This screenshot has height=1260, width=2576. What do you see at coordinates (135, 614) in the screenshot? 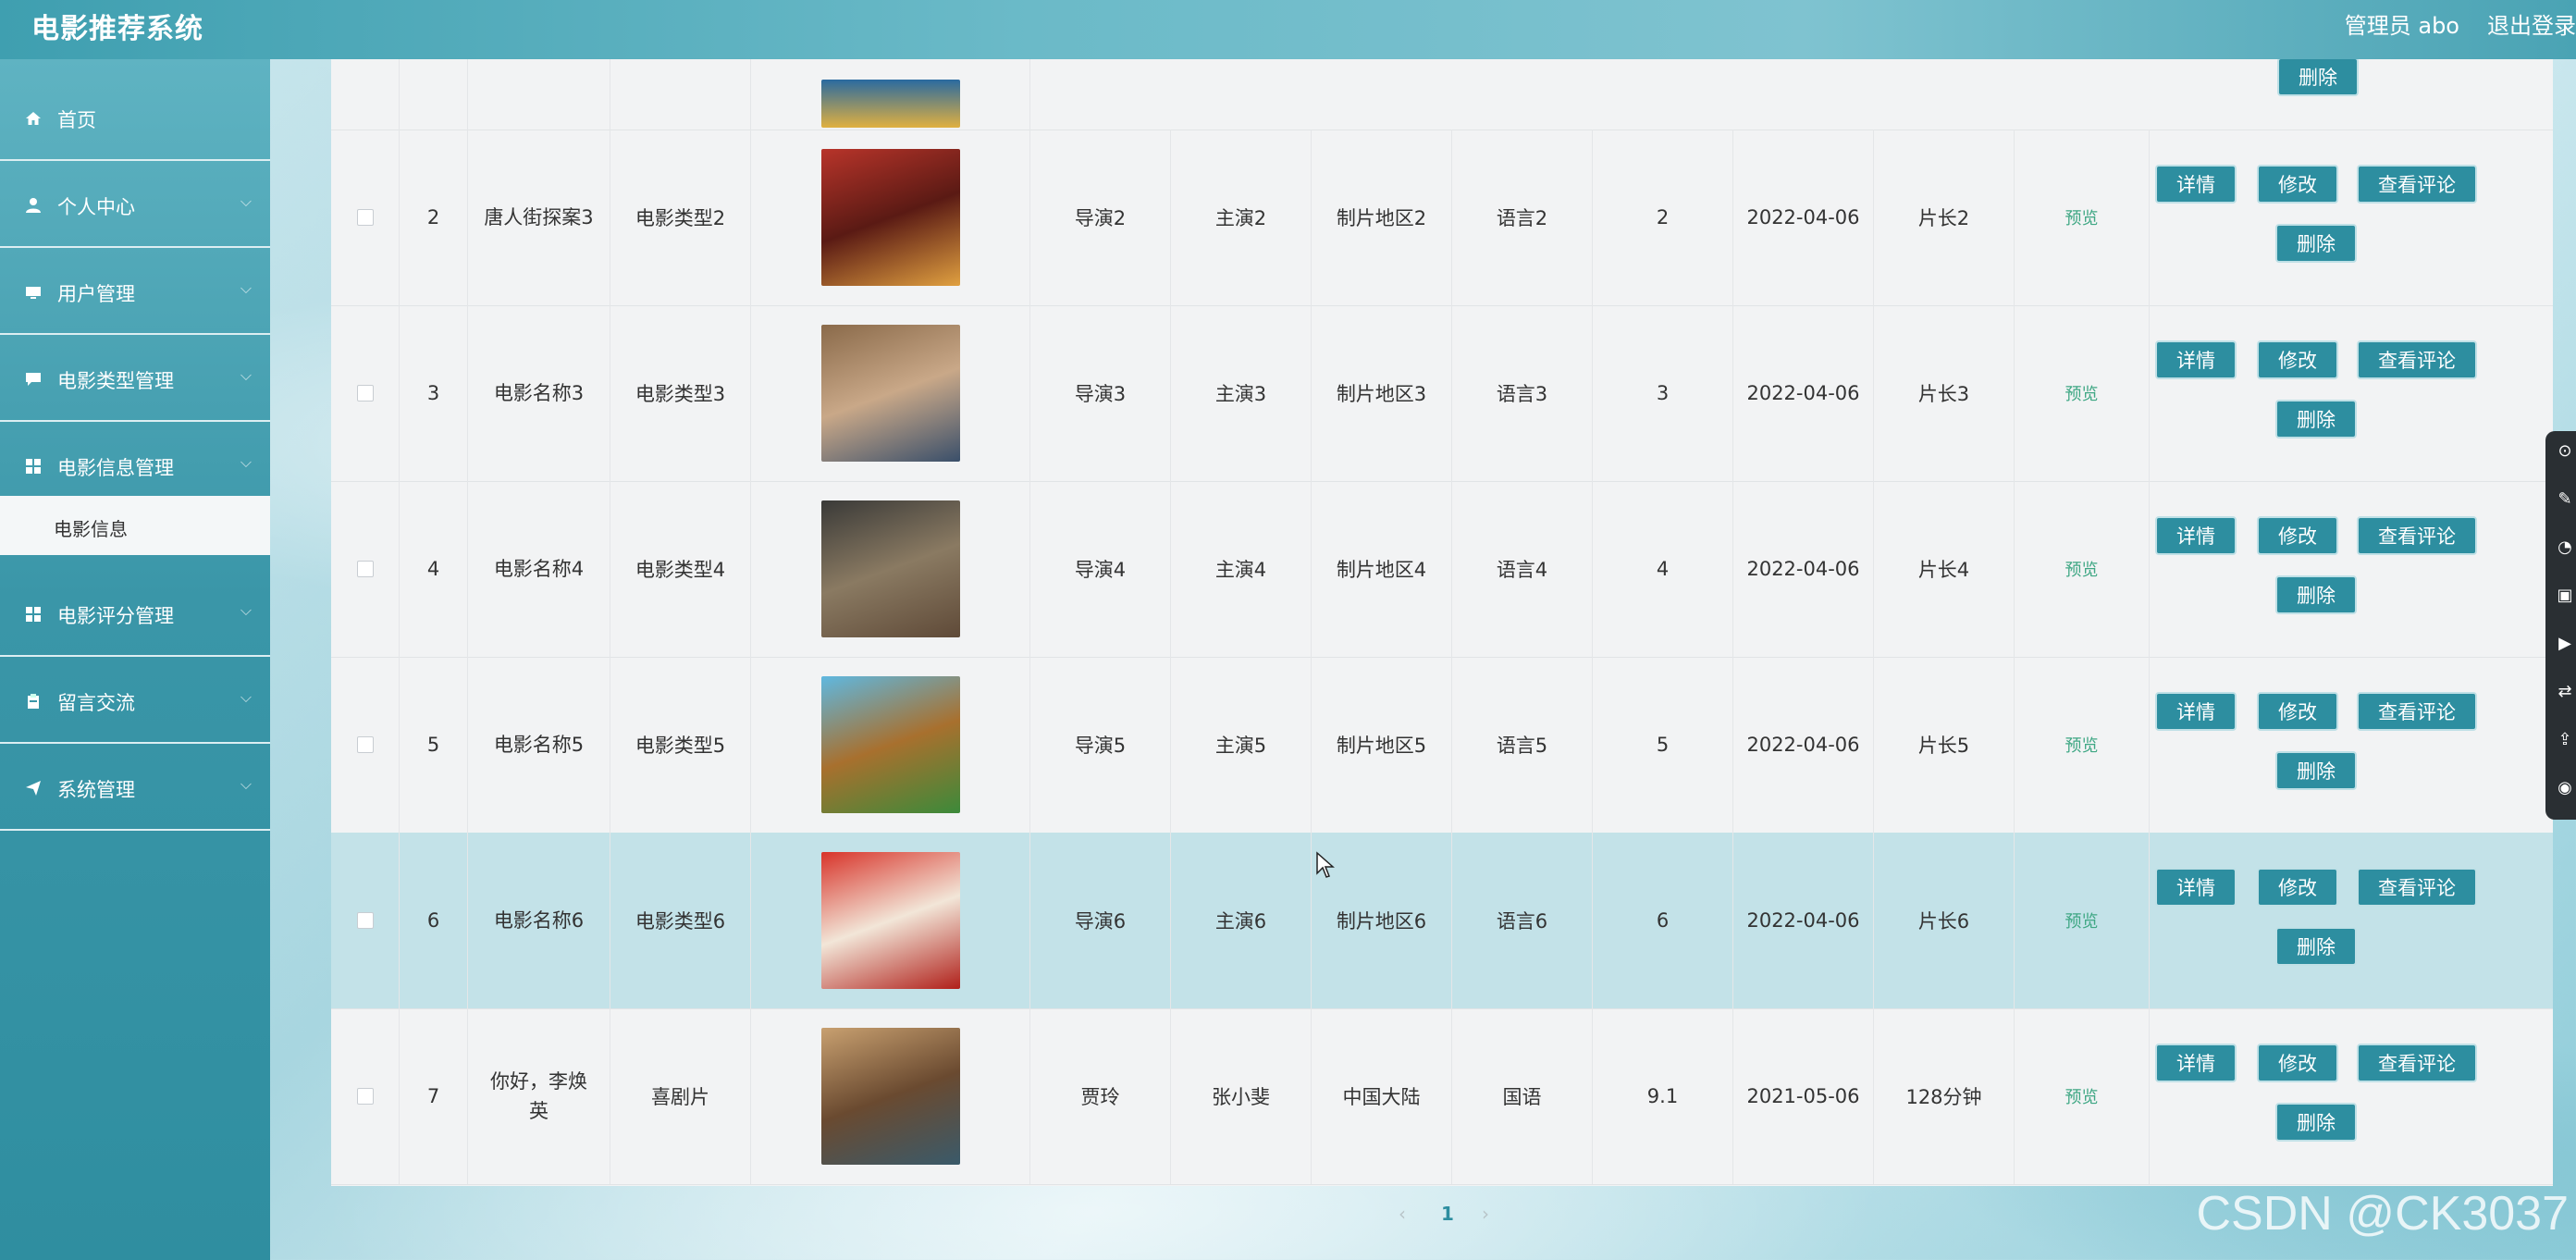
I see `sidebar-item-movie-ratings: 电影评分管理 ⌵` at bounding box center [135, 614].